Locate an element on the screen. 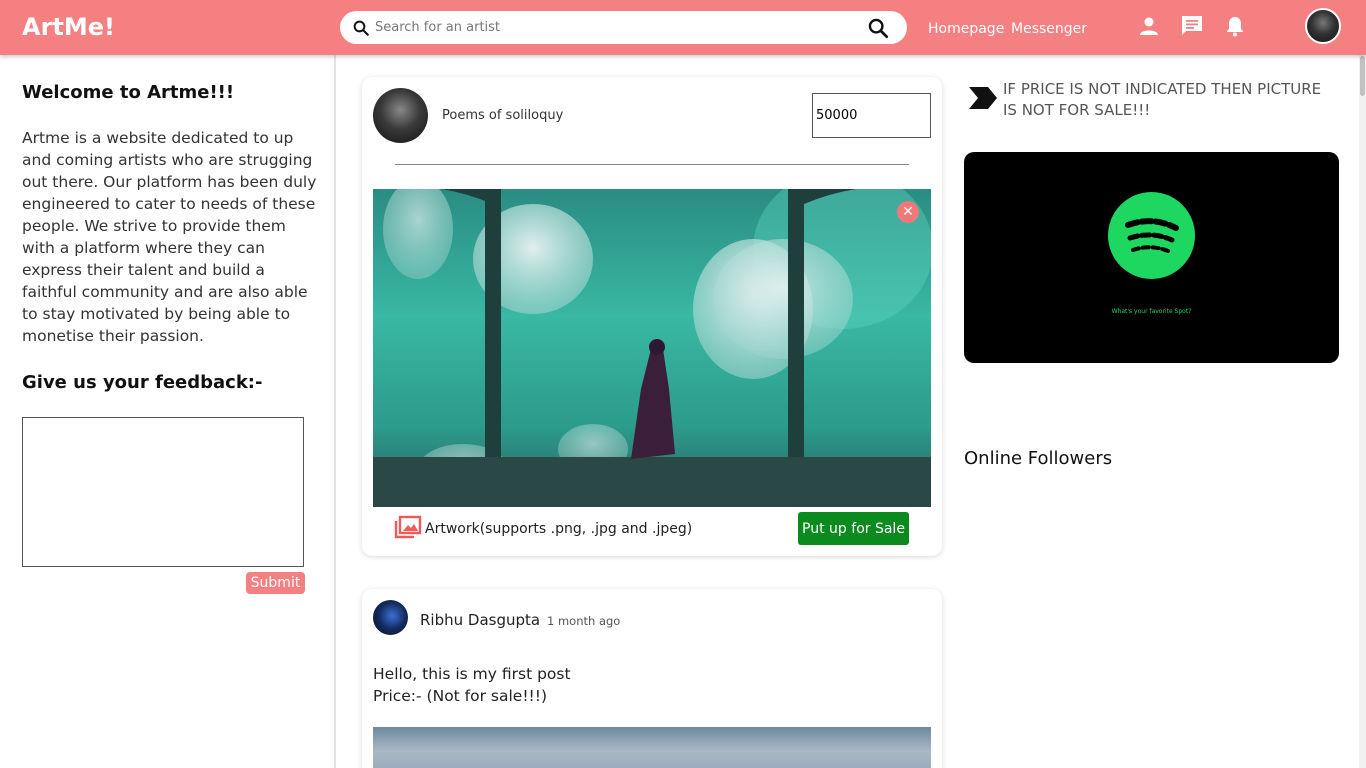 The image size is (1366, 768). spotify-ad-banner: What's your favorite Spot? is located at coordinates (1151, 257).